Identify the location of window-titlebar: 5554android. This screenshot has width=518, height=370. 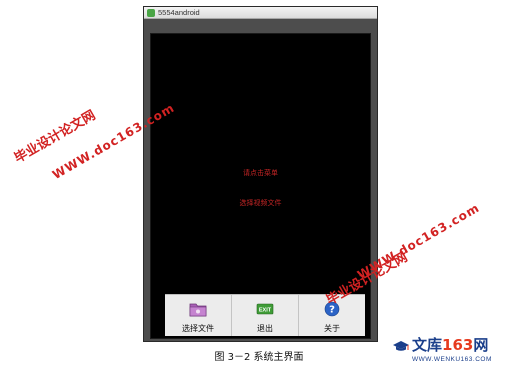
(260, 13).